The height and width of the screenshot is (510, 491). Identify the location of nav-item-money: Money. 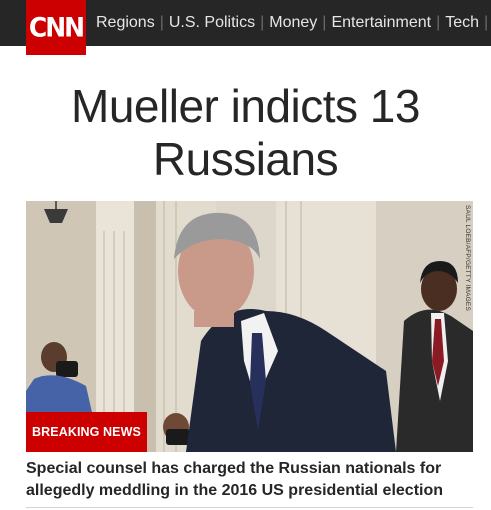
(293, 23).